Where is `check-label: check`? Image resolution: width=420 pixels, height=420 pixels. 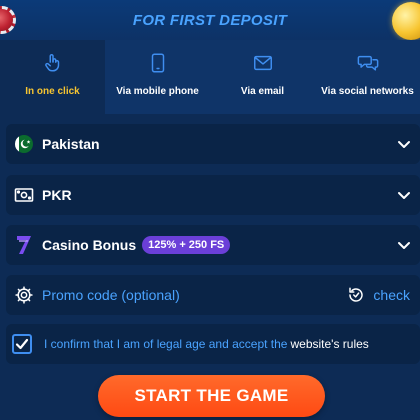
check-label: check is located at coordinates (391, 295).